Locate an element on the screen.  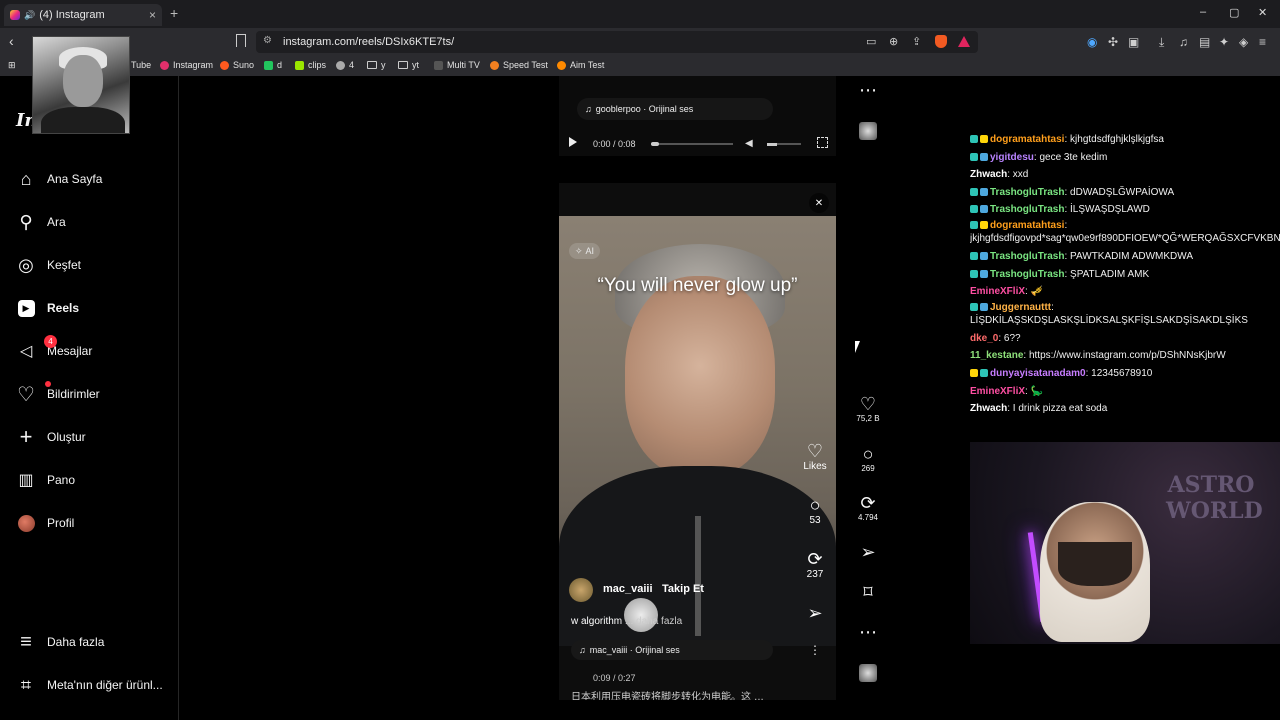
sidebar-item-more: ≡ Daha fazla is located at coordinates (60, 642).